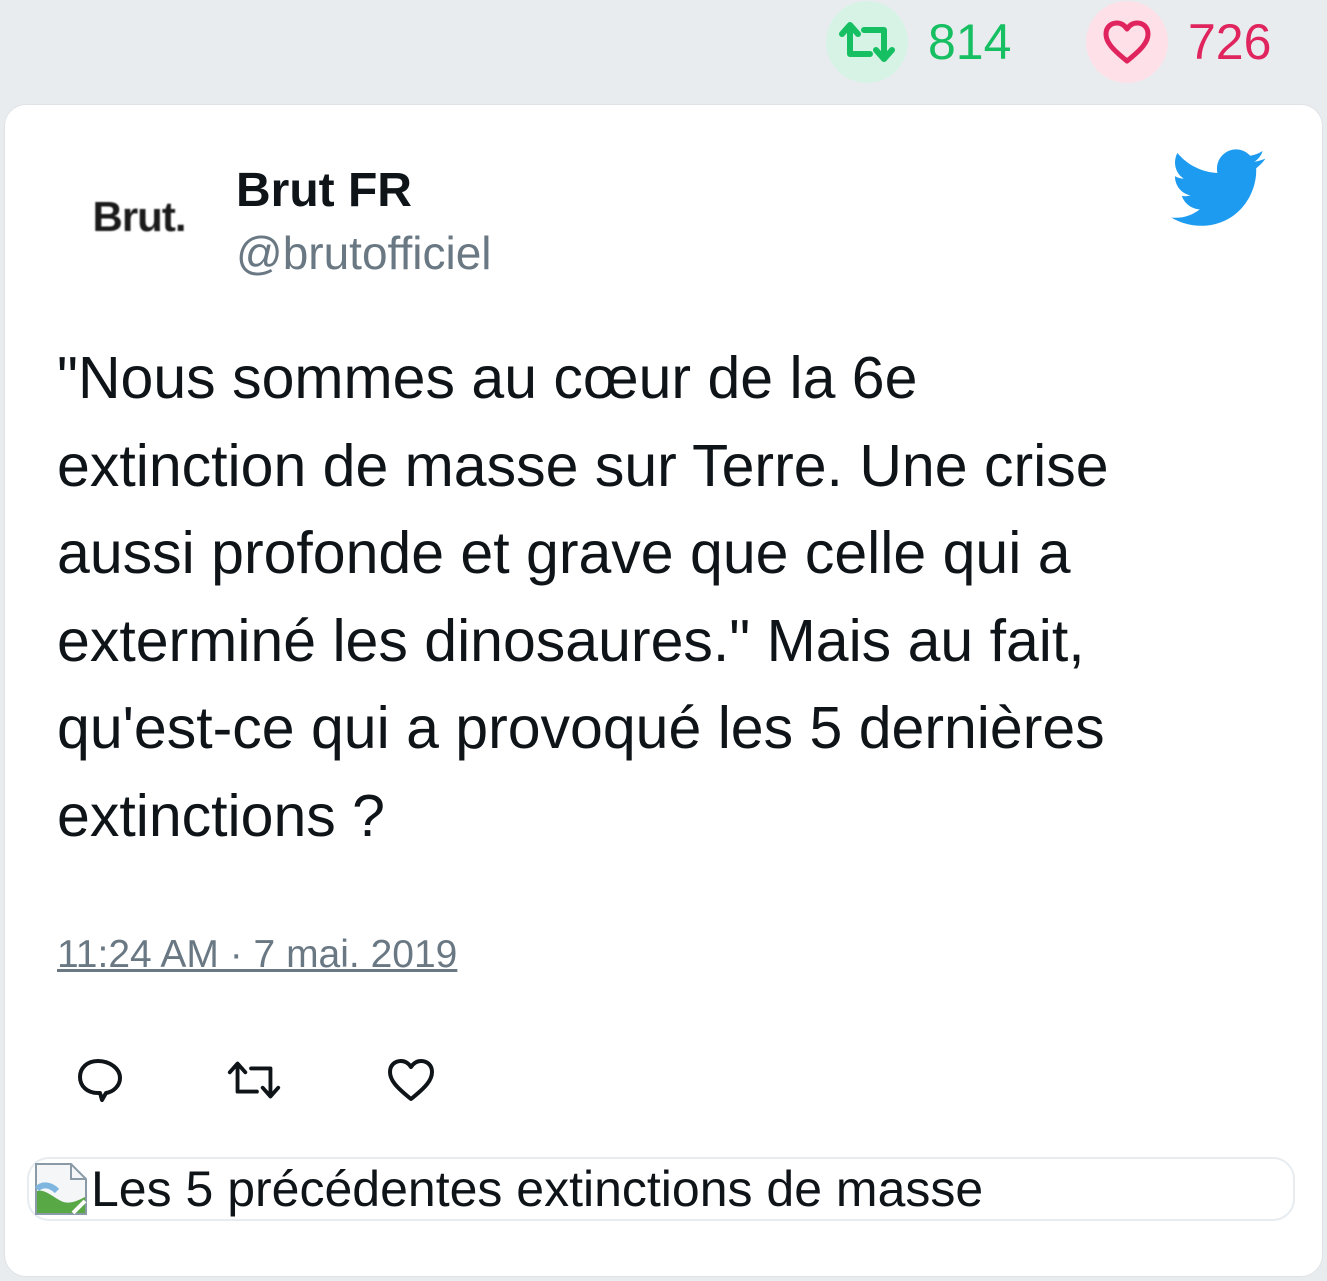  I want to click on avatar: Brut., so click(139, 217).